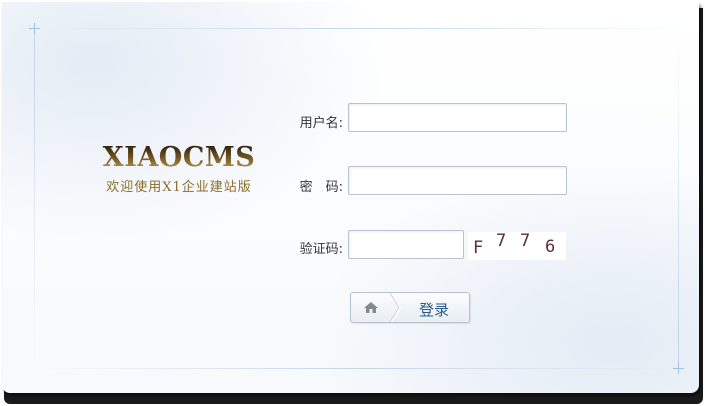  What do you see at coordinates (321, 249) in the screenshot?
I see `captcha-label: 验证码:` at bounding box center [321, 249].